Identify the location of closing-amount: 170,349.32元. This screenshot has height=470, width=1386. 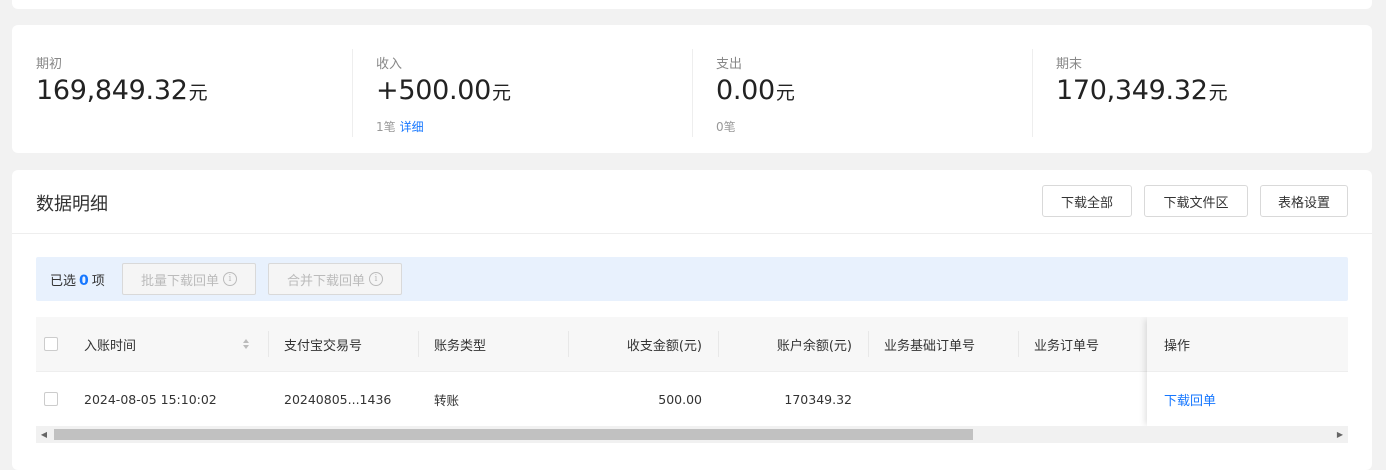
(1142, 90).